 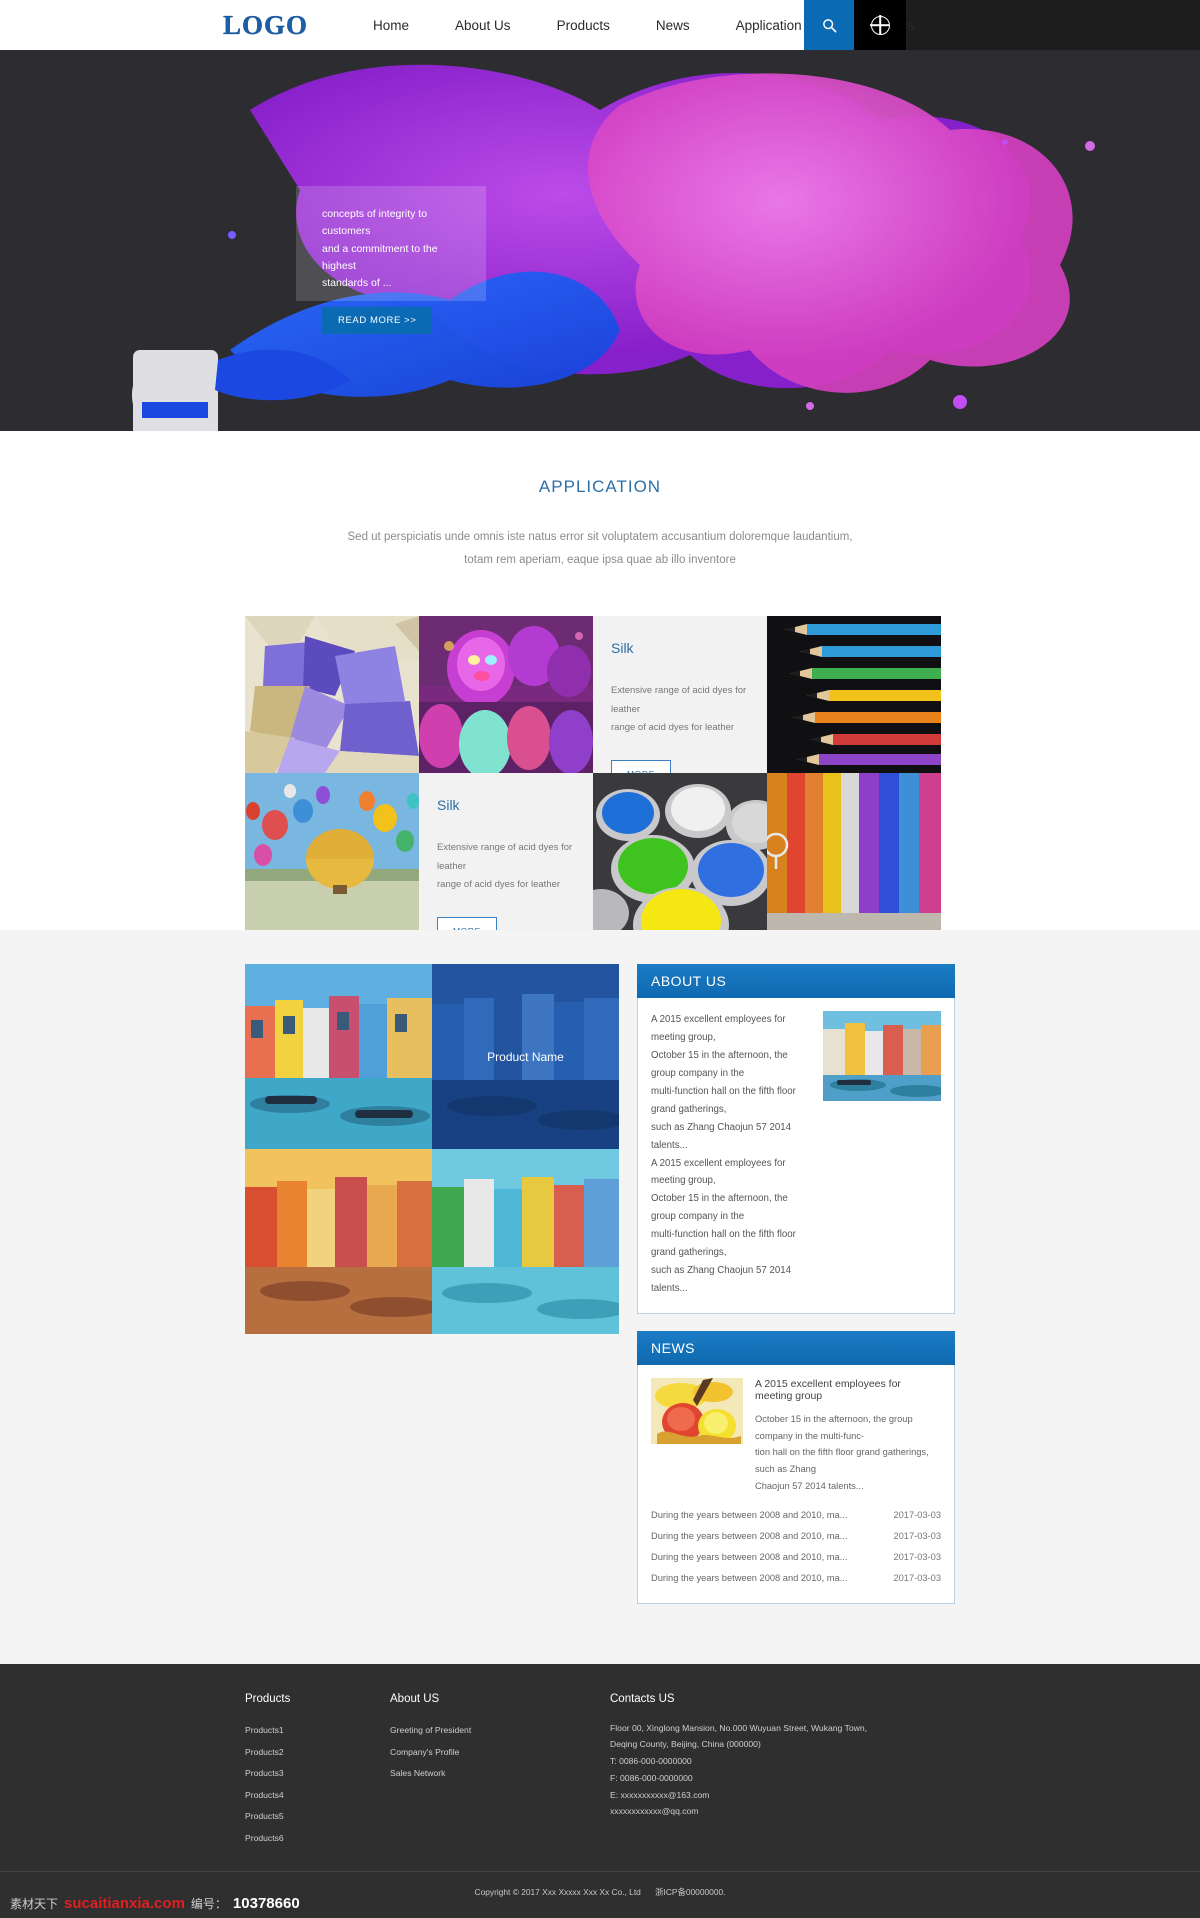 What do you see at coordinates (782, 1795) in the screenshot?
I see `footer-email-1: E: xxxxxxxxxxx@163.com` at bounding box center [782, 1795].